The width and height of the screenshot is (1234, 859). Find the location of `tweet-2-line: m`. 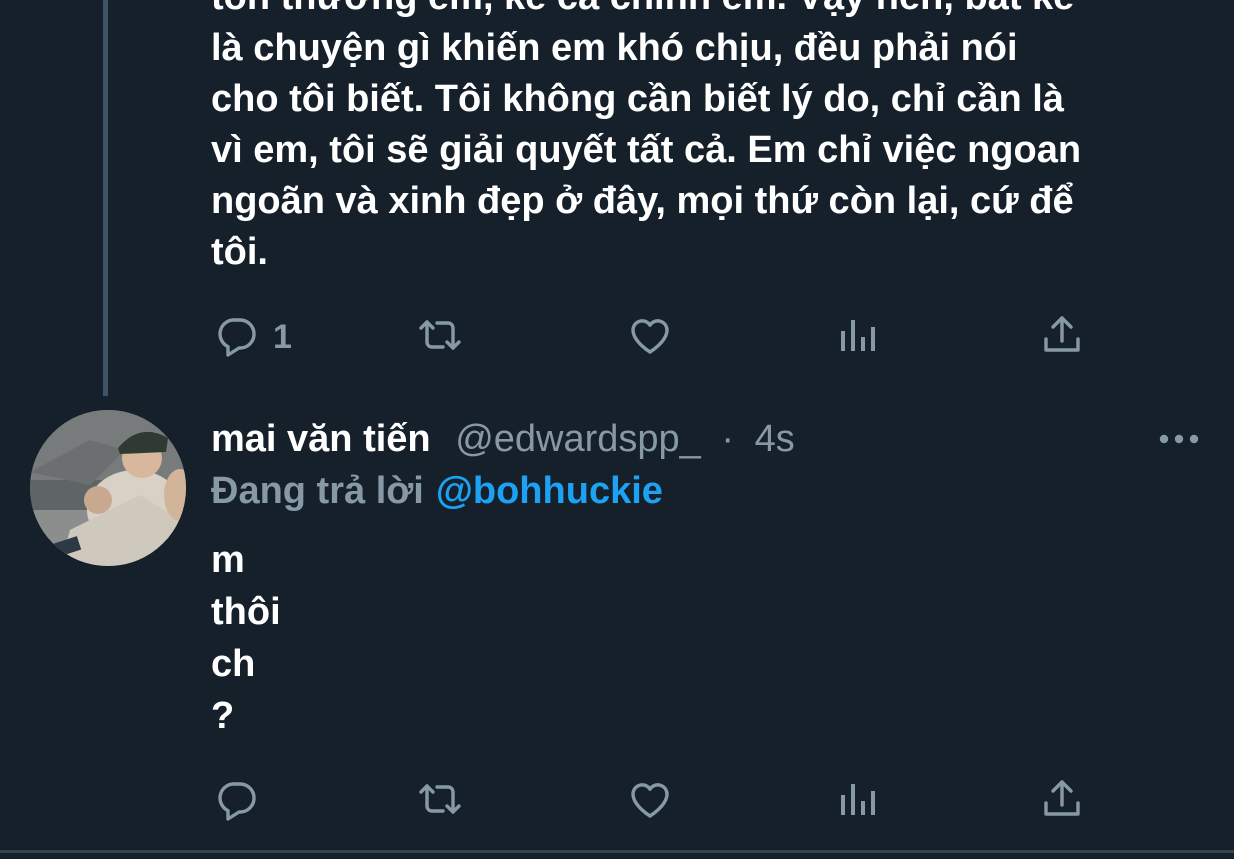

tweet-2-line: m is located at coordinates (228, 560).